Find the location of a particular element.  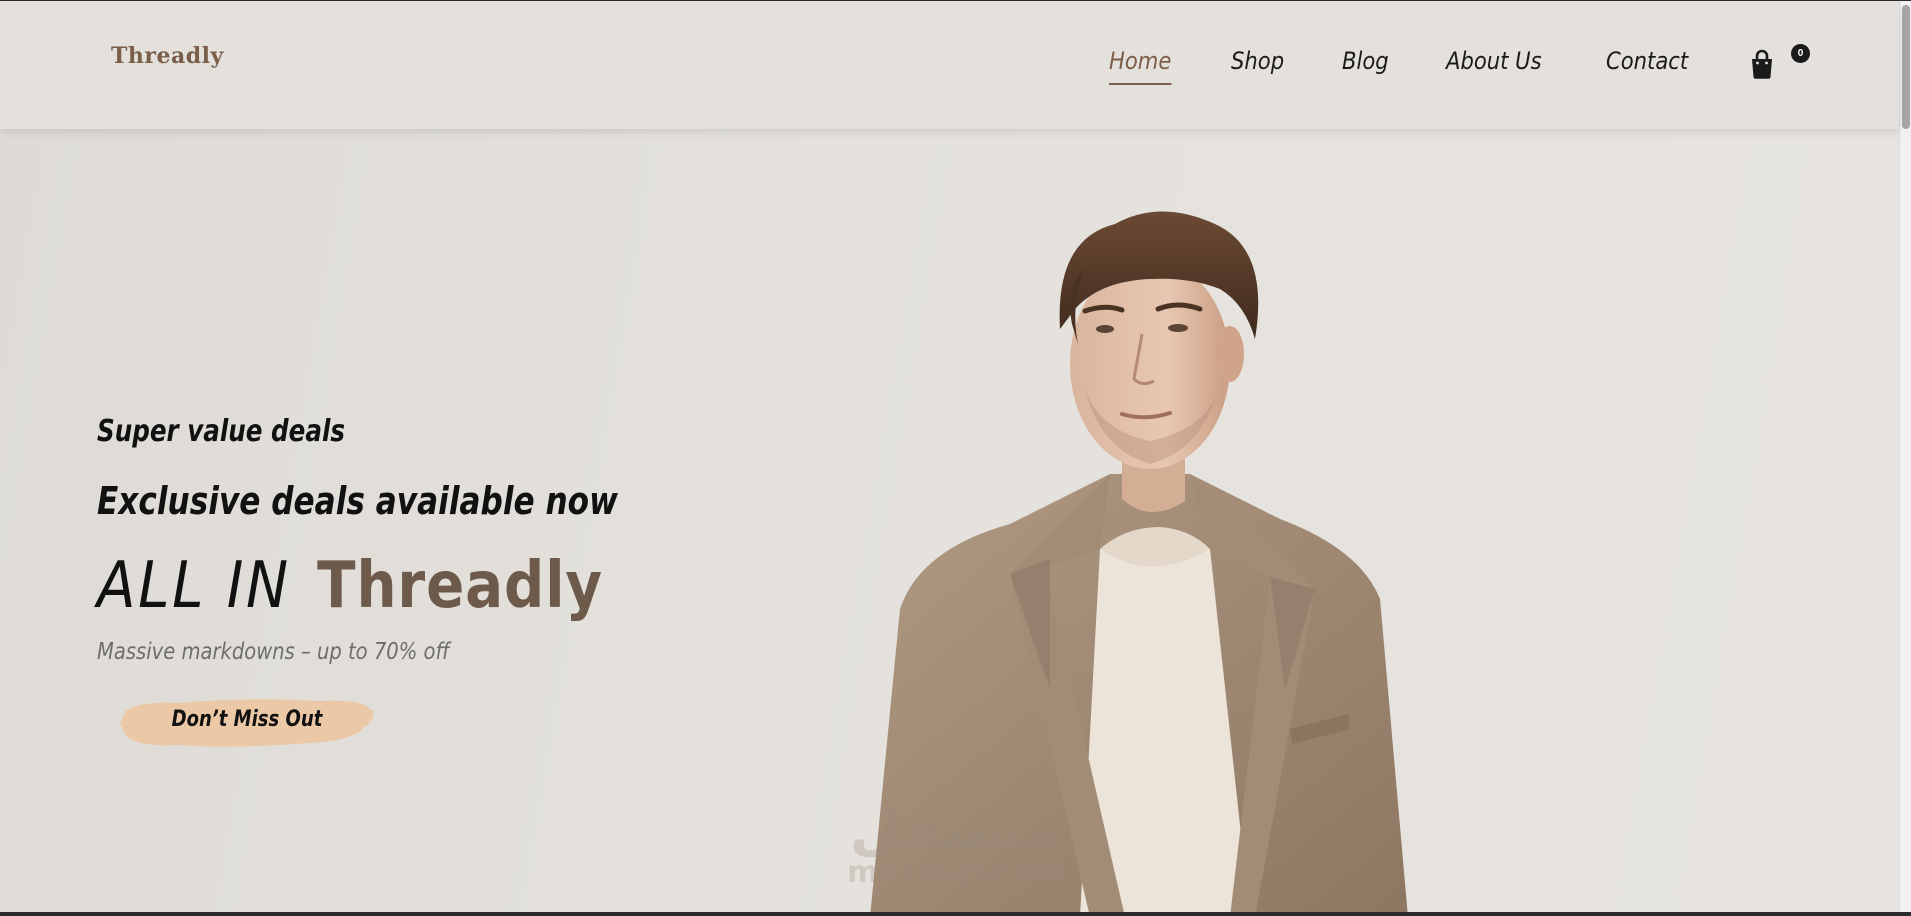

dont-miss-out-button: Don’t Miss Out is located at coordinates (247, 722).